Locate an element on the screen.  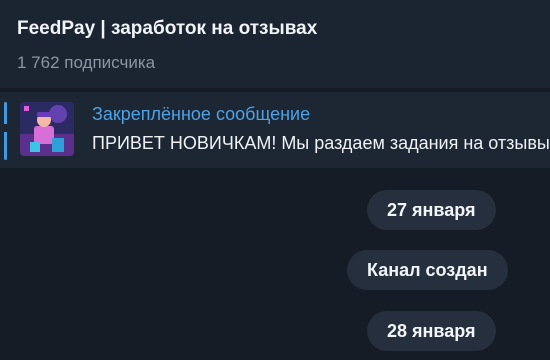
subscriber-count: 1 762 подписчика is located at coordinates (86, 62).